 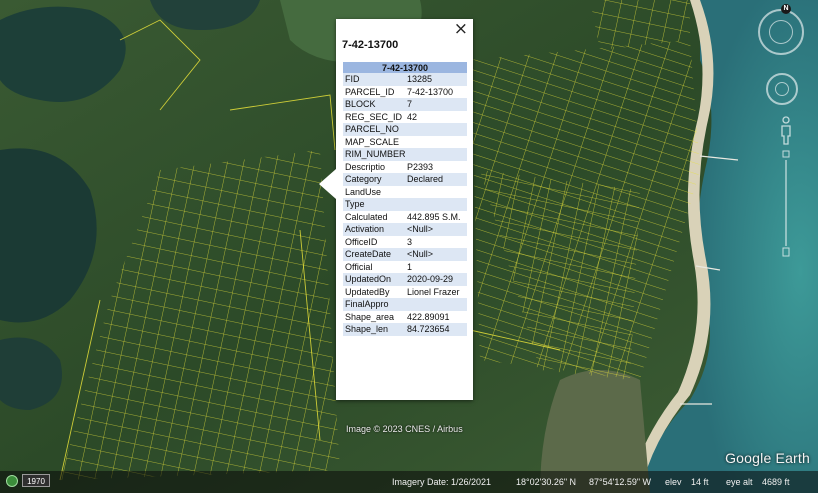 I want to click on attribute-row: REG_SEC_ID 42, so click(x=405, y=117).